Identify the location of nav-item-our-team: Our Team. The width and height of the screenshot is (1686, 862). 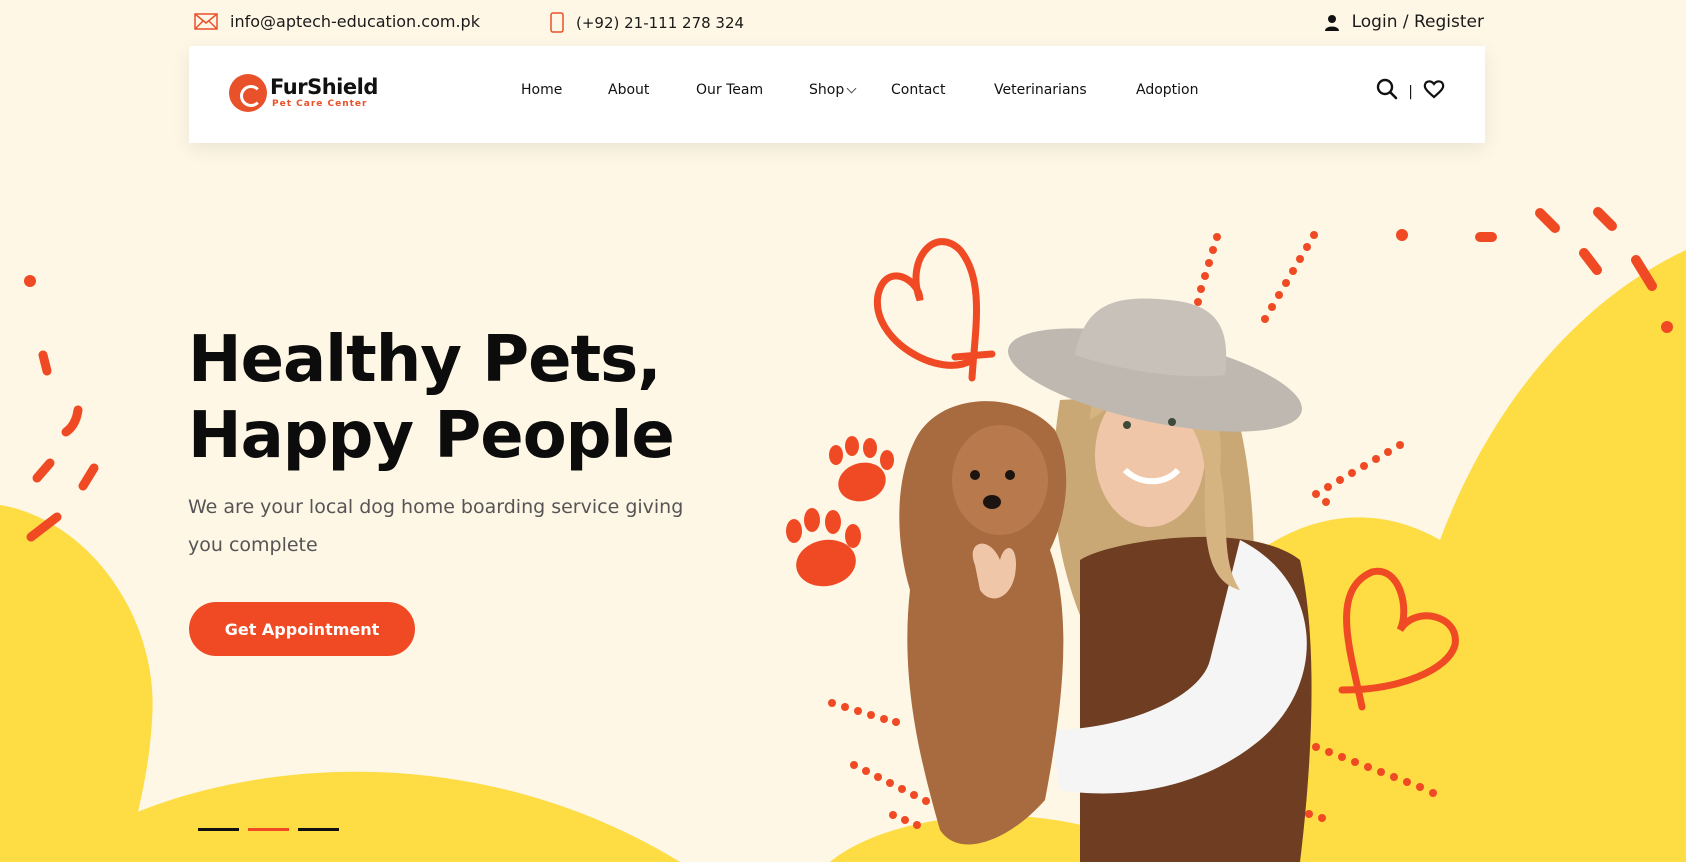
(729, 90).